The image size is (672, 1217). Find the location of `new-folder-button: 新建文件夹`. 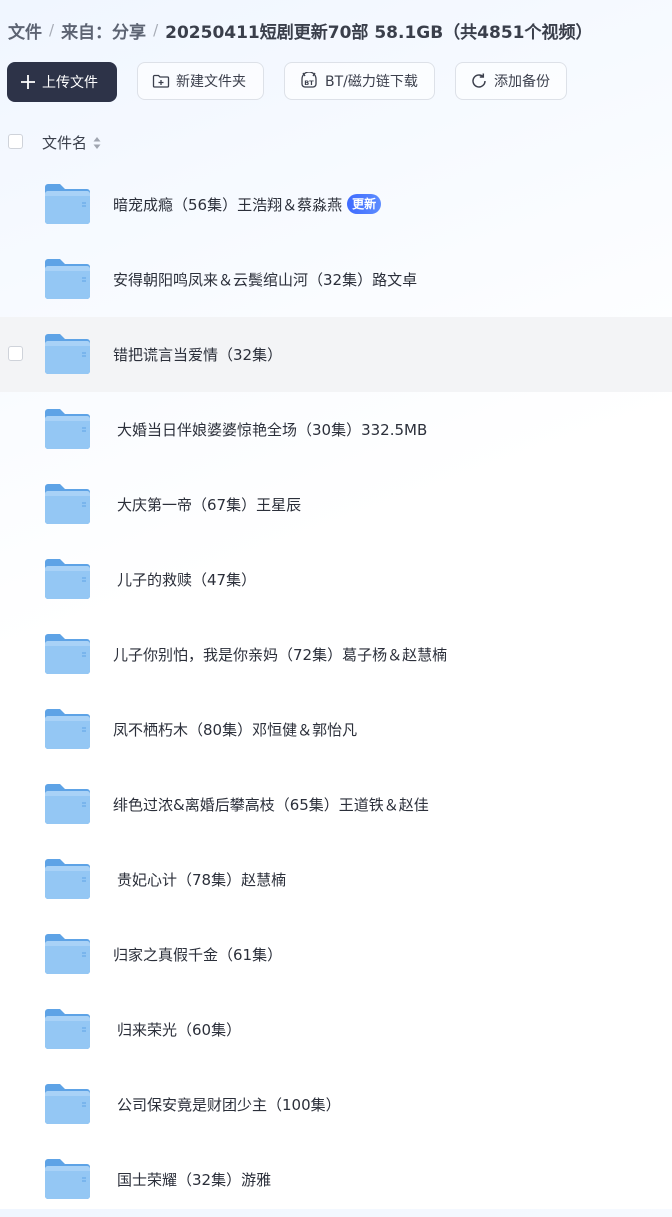

new-folder-button: 新建文件夹 is located at coordinates (200, 81).